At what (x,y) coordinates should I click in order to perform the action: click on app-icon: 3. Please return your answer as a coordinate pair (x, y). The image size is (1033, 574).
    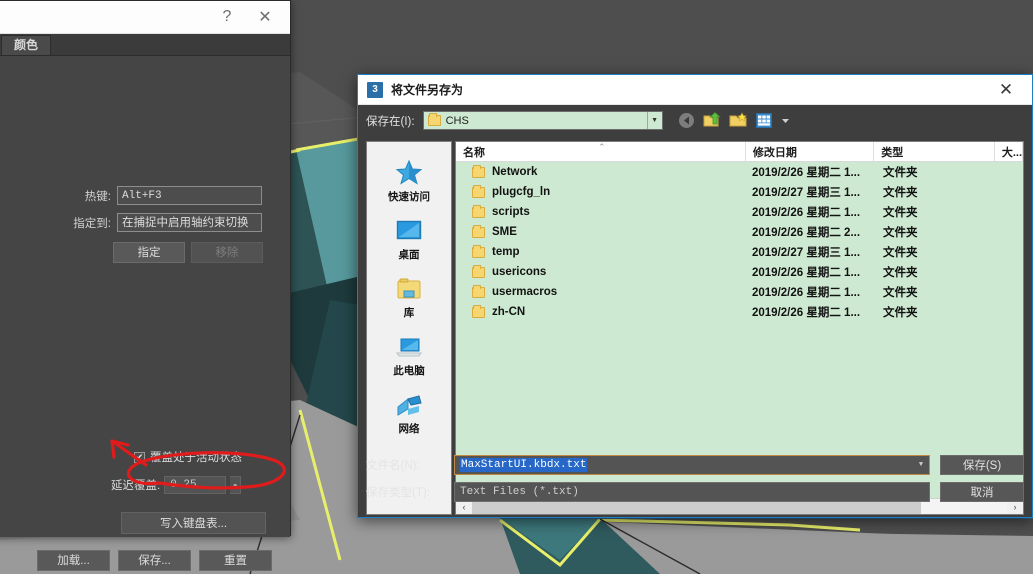
    Looking at the image, I should click on (375, 89).